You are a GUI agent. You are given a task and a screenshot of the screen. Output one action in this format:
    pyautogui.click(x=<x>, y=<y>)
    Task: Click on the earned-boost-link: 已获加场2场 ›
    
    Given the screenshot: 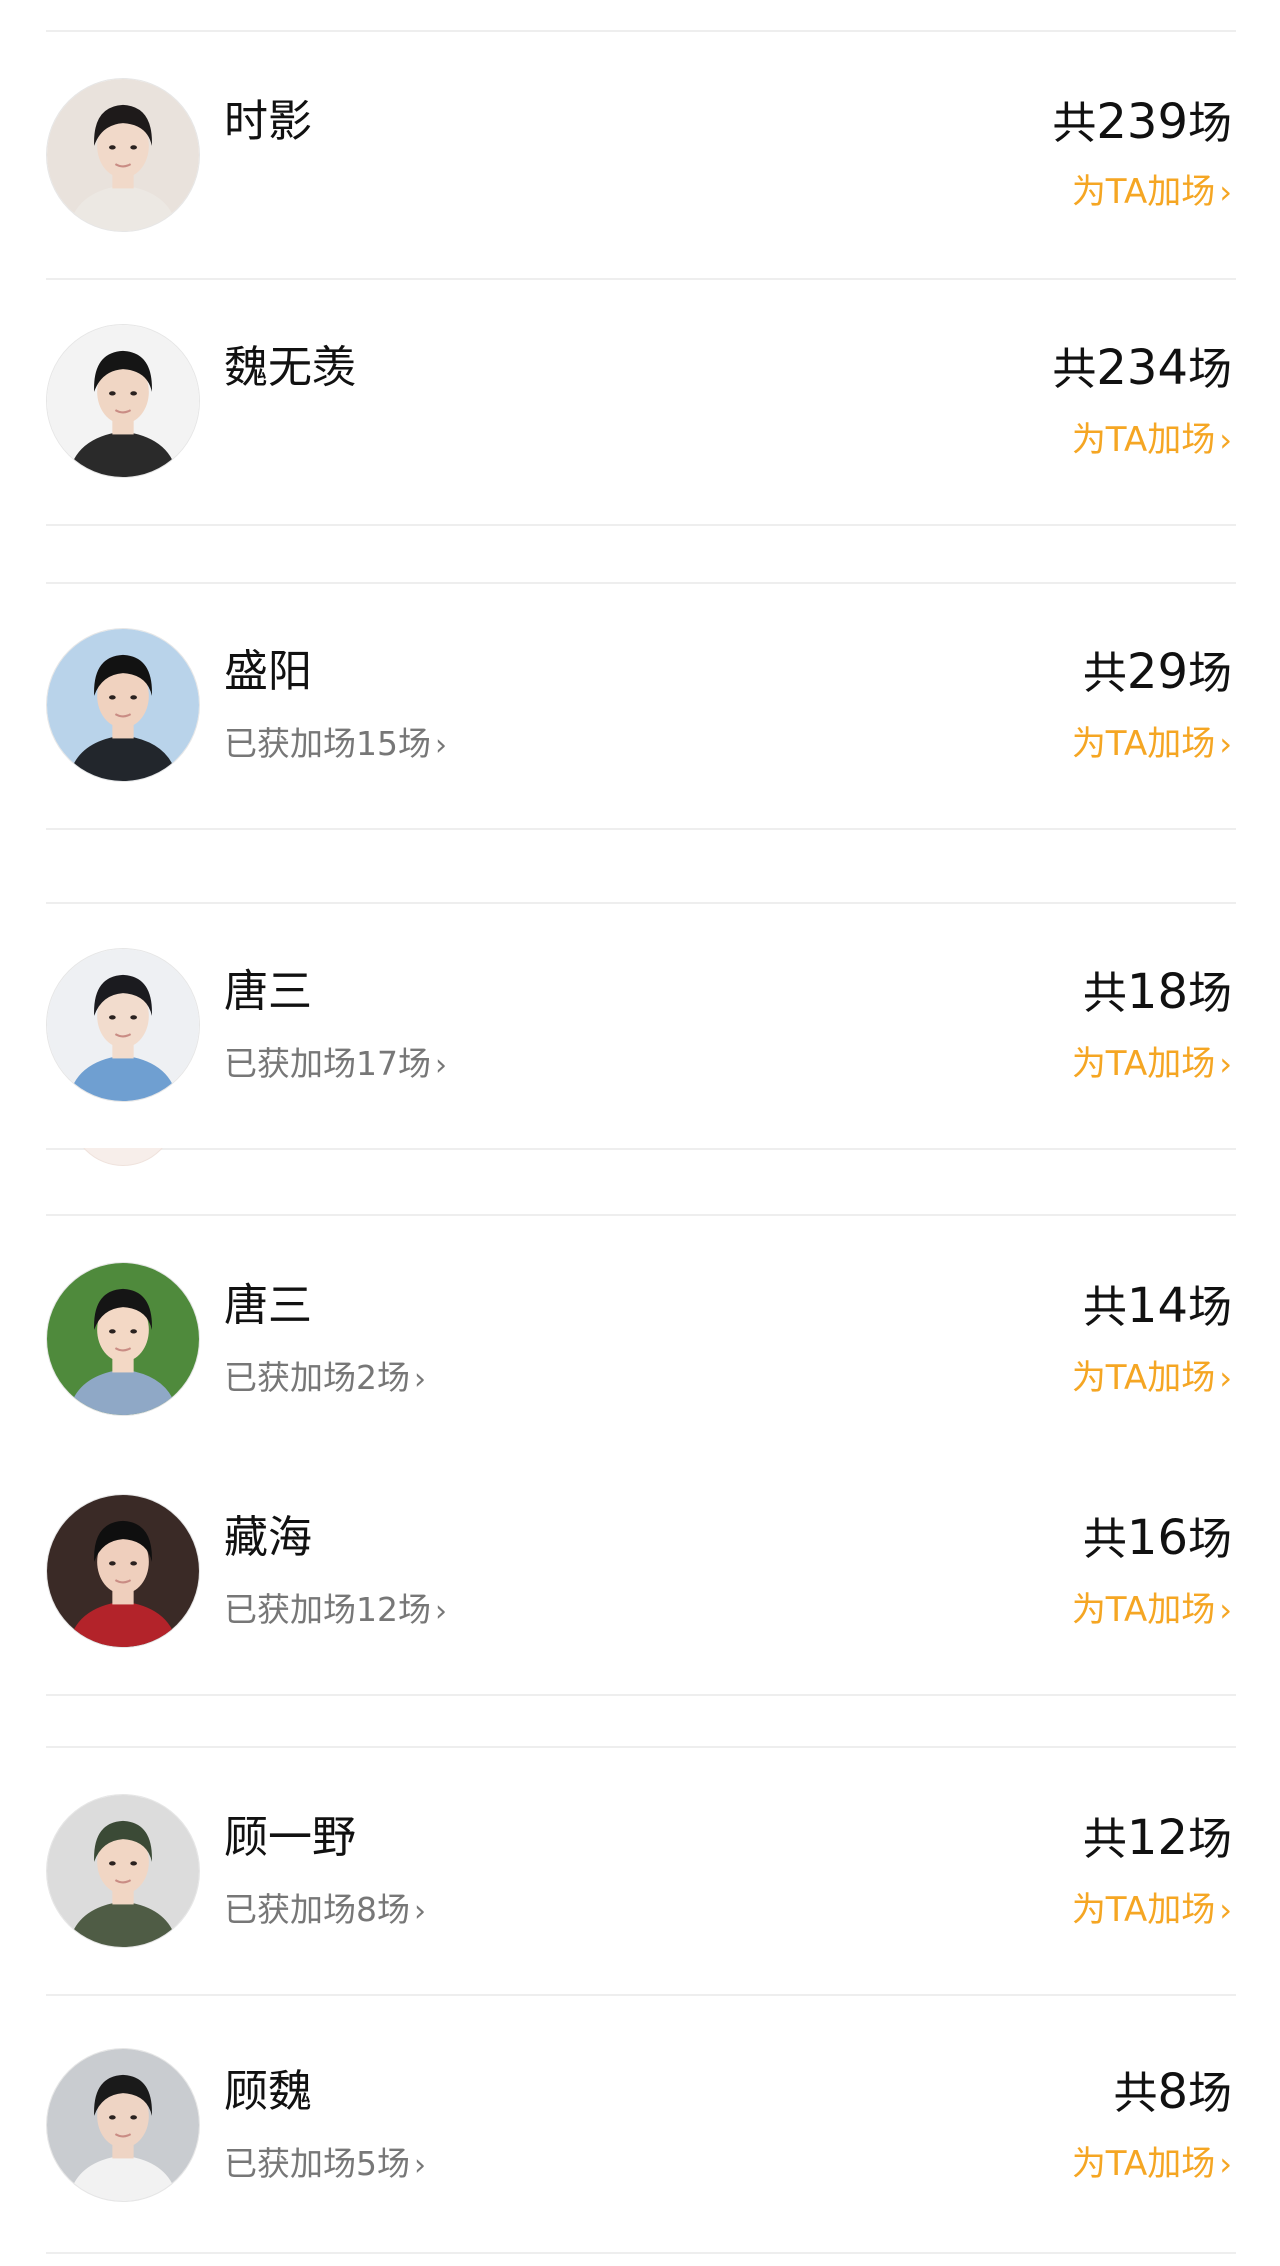 What is the action you would take?
    pyautogui.click(x=325, y=1379)
    